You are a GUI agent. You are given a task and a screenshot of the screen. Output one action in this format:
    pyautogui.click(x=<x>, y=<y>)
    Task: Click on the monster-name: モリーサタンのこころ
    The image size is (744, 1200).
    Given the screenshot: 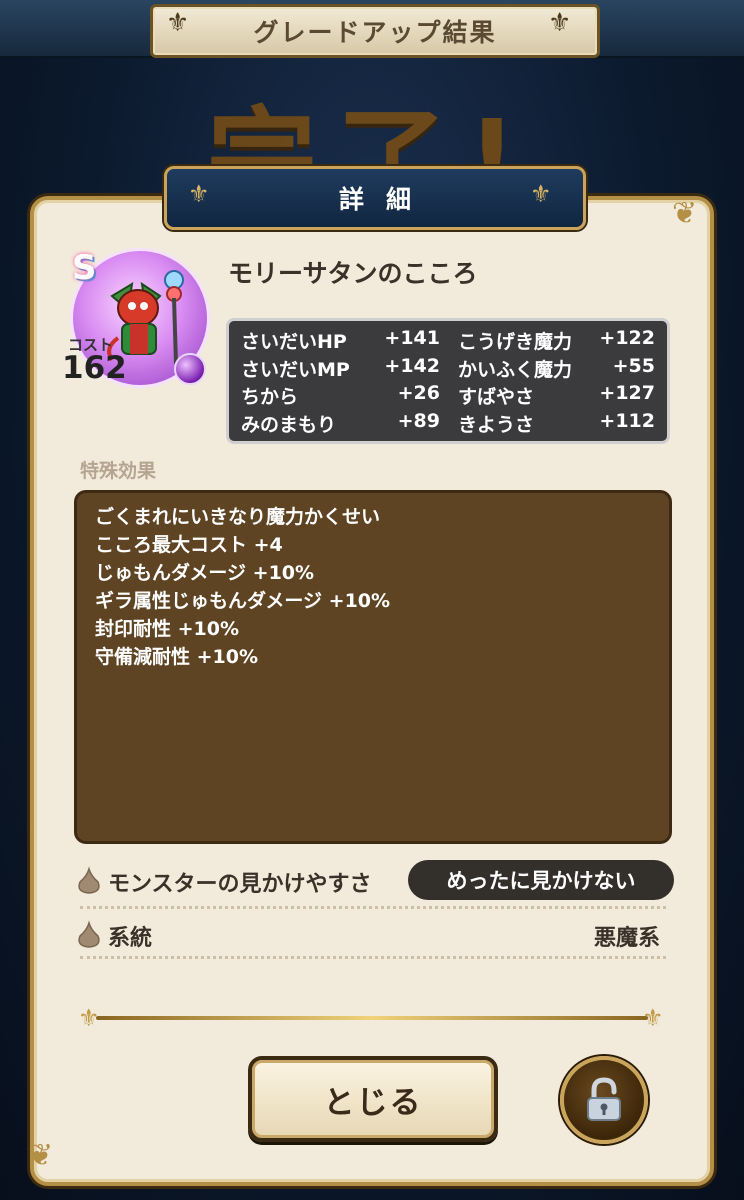 What is the action you would take?
    pyautogui.click(x=353, y=273)
    